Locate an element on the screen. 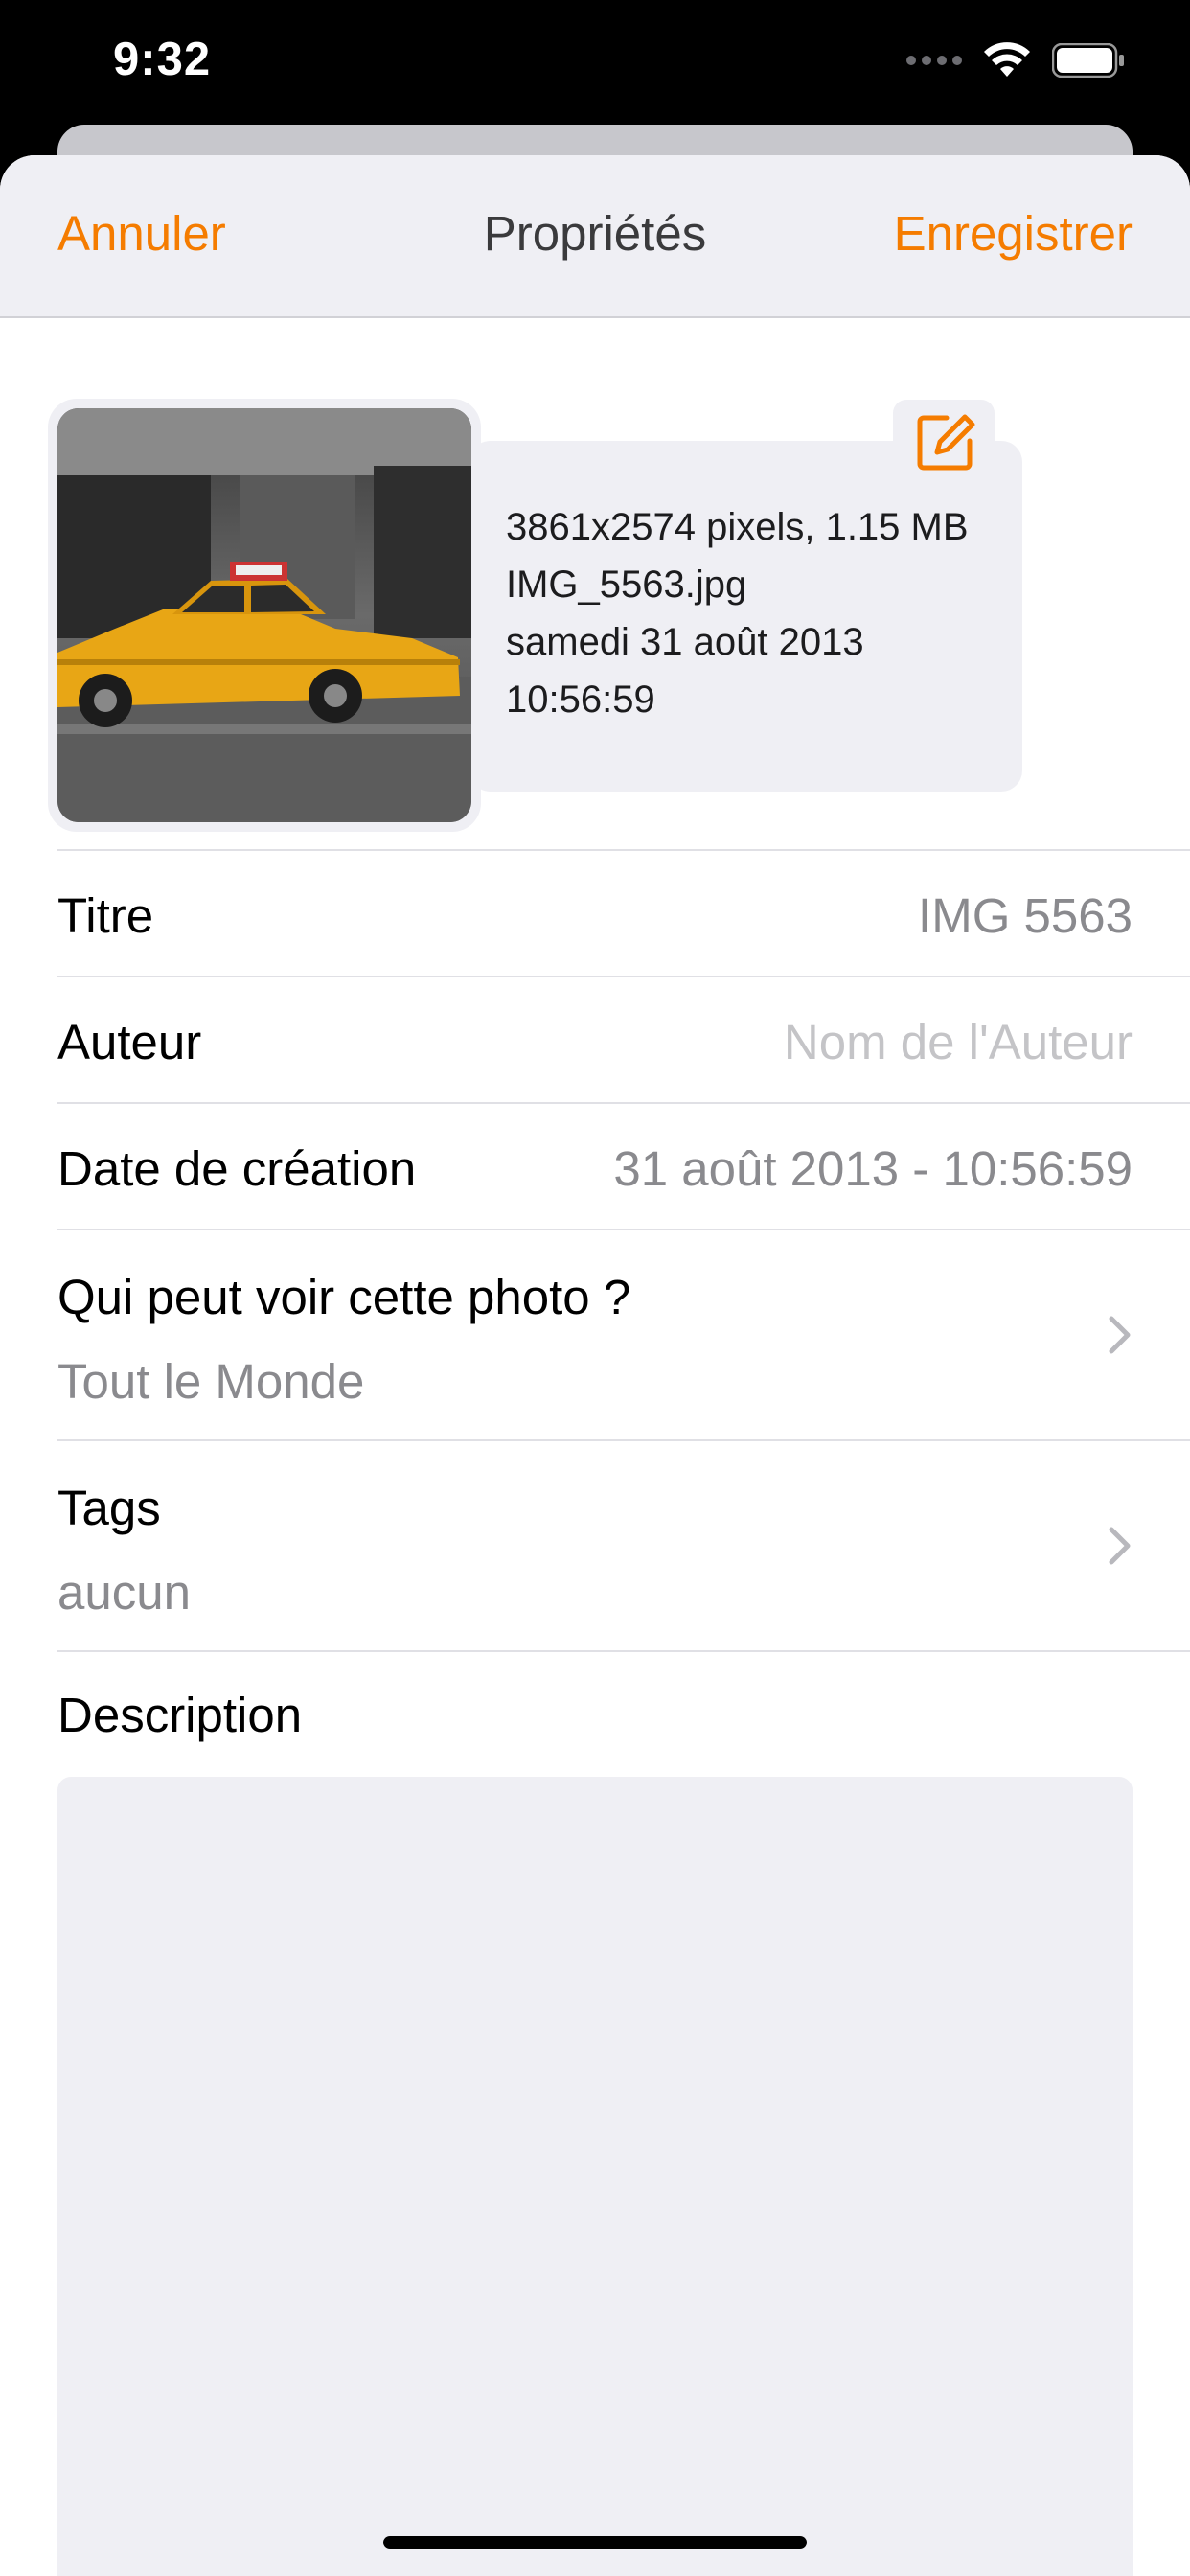 The height and width of the screenshot is (2576, 1190). title-row: Titre IMG 5563 is located at coordinates (623, 912).